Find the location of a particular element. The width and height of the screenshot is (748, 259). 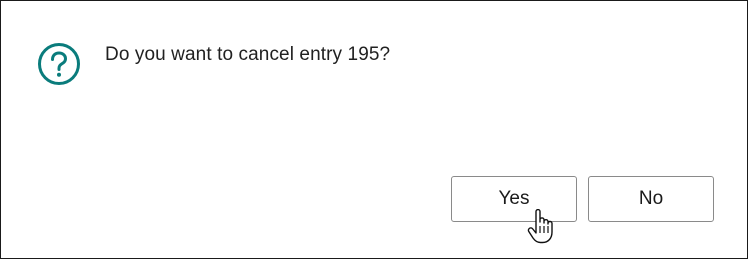

dialog-message: Do you want to cancel entry 195? is located at coordinates (248, 54).